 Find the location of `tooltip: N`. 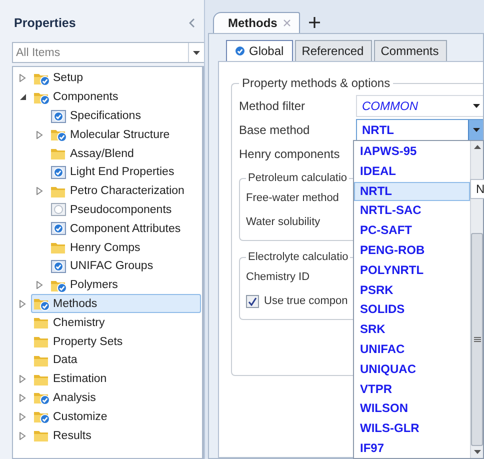

tooltip: N is located at coordinates (477, 189).